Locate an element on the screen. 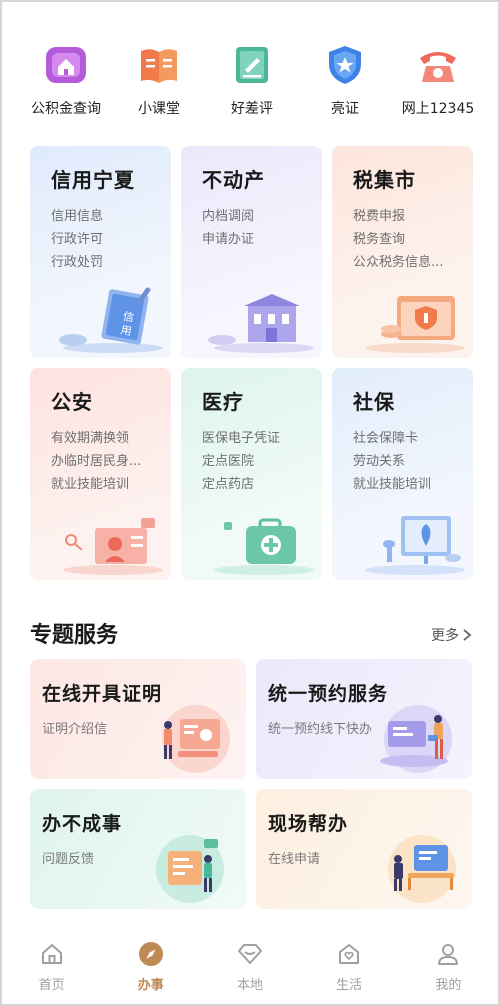  category-item: 行政许可 is located at coordinates (107, 239).